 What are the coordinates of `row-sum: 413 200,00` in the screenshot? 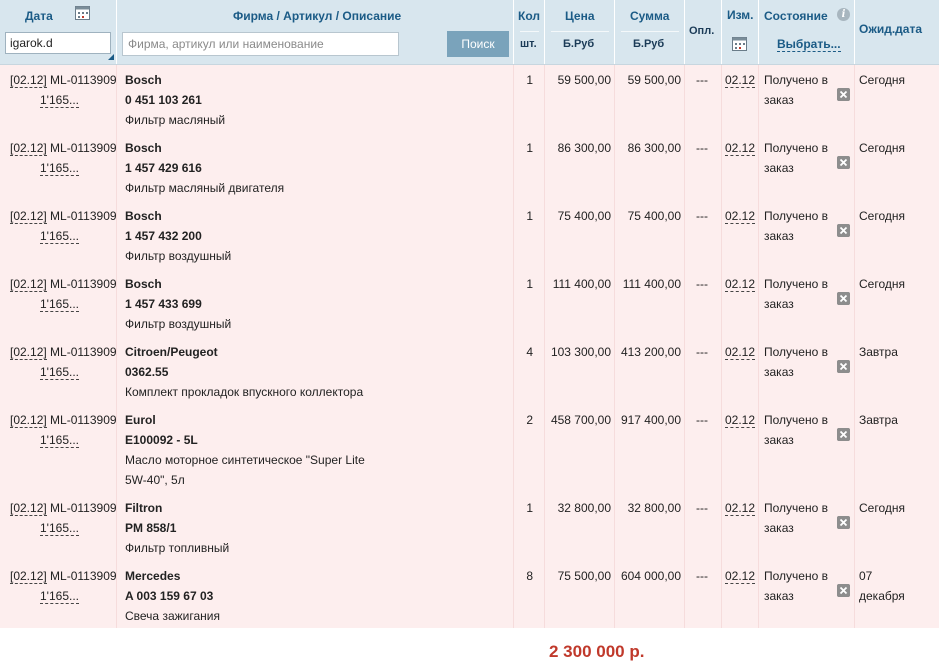 It's located at (650, 352).